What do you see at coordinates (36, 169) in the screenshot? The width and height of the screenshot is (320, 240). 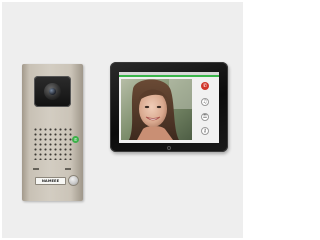 I see `microphone-left` at bounding box center [36, 169].